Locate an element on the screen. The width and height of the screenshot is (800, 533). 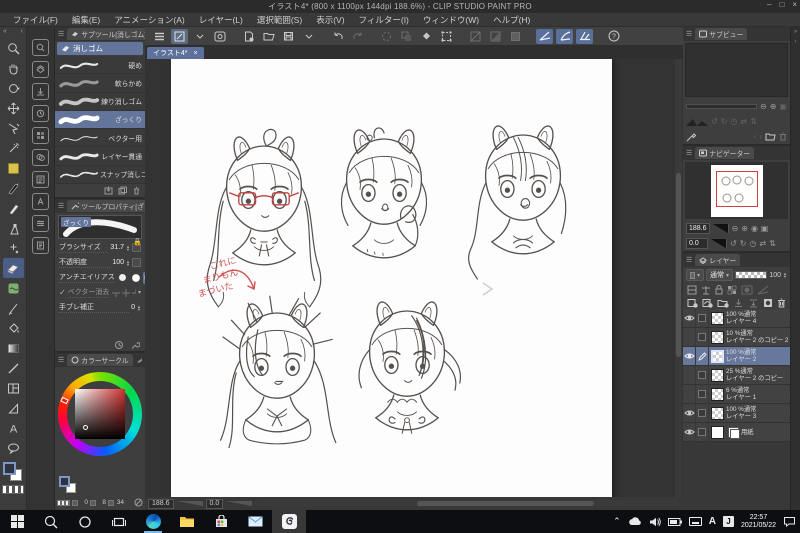
clip-studio-paint-button is located at coordinates (289, 521).